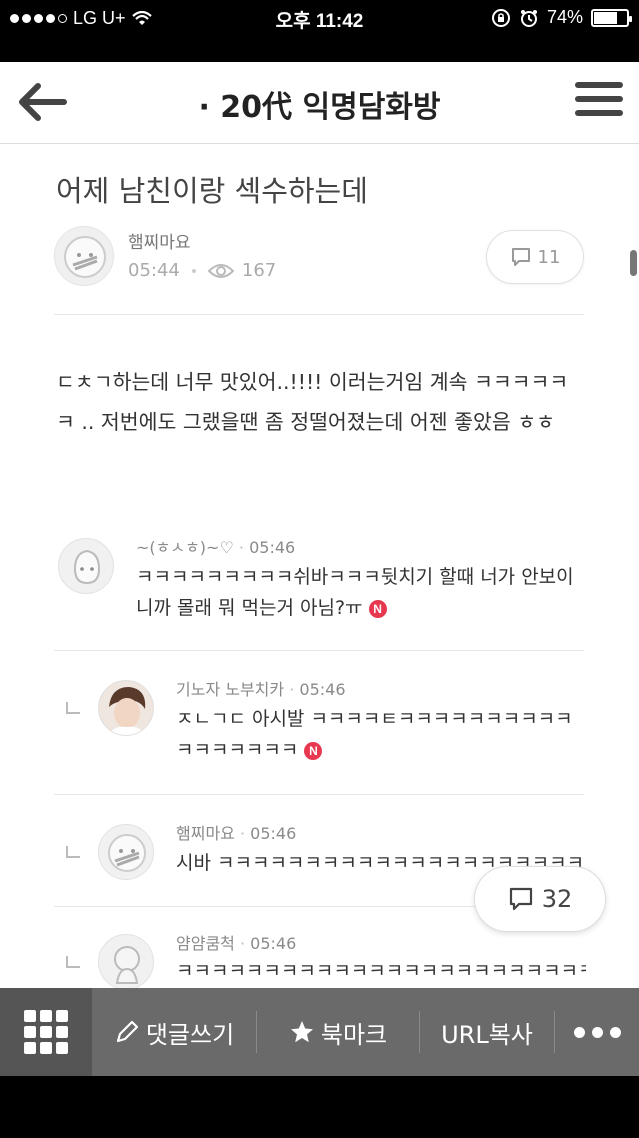 The width and height of the screenshot is (639, 1138). Describe the element at coordinates (205, 833) in the screenshot. I see `comment-author-name: 햄찌마요` at that location.